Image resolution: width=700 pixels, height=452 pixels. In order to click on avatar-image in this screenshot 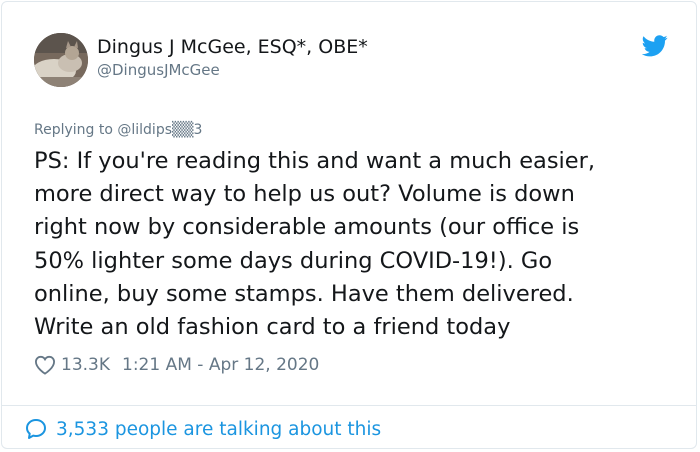, I will do `click(61, 60)`.